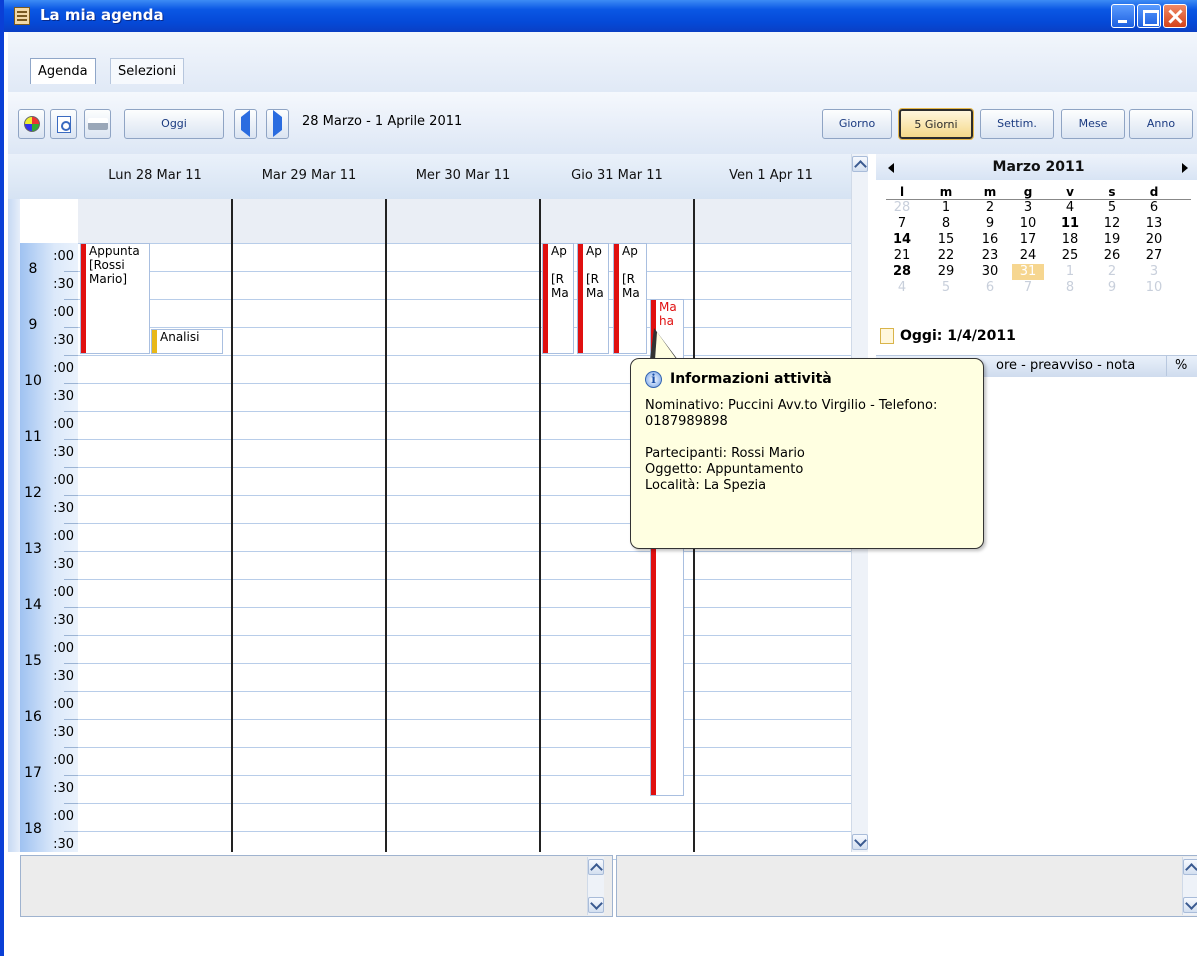 The height and width of the screenshot is (956, 1197). Describe the element at coordinates (946, 272) in the screenshot. I see `mini-calendar-day: 29` at that location.